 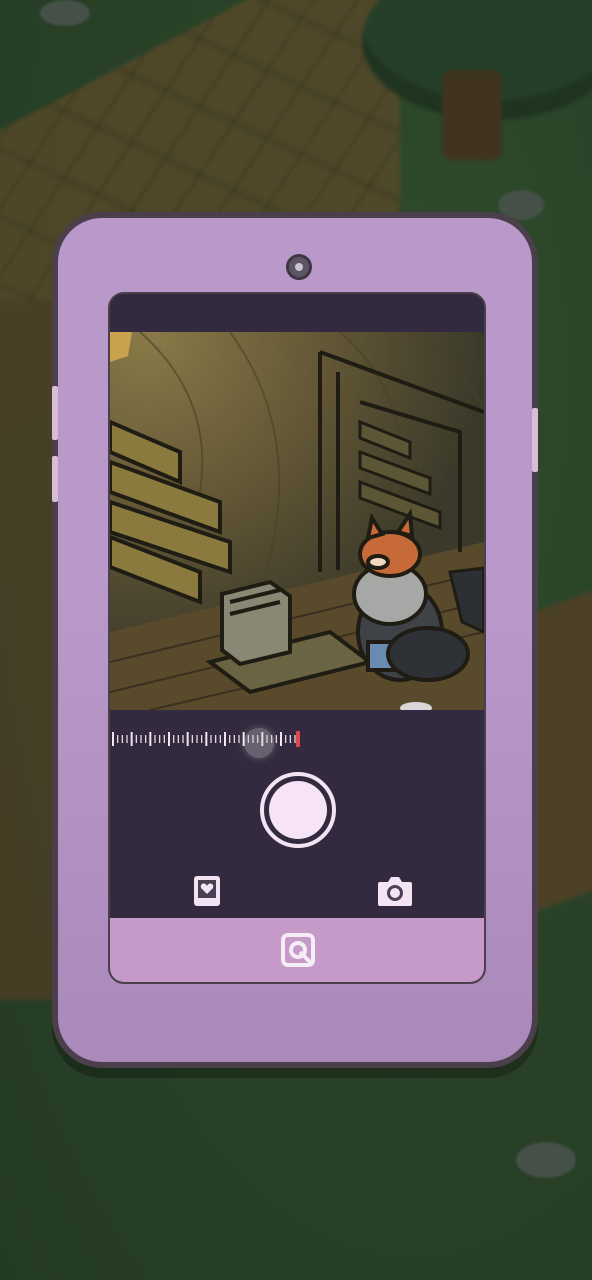 I want to click on zoom-slider, so click(x=210, y=742).